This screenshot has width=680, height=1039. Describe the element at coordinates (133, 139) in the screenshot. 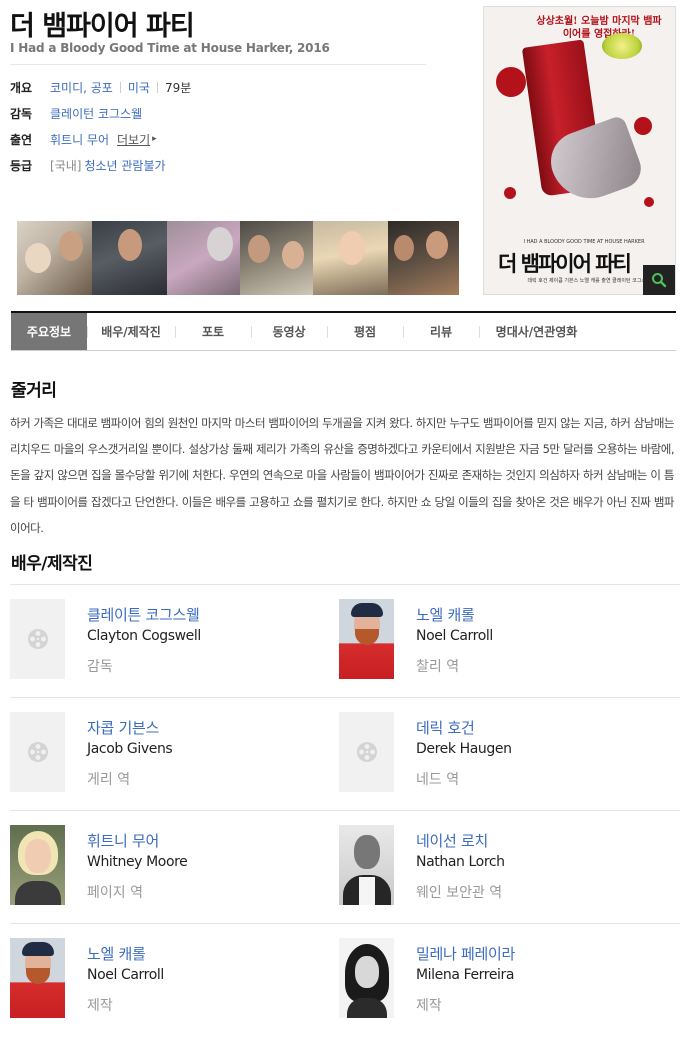

I see `more-cast-link: 더보기` at that location.